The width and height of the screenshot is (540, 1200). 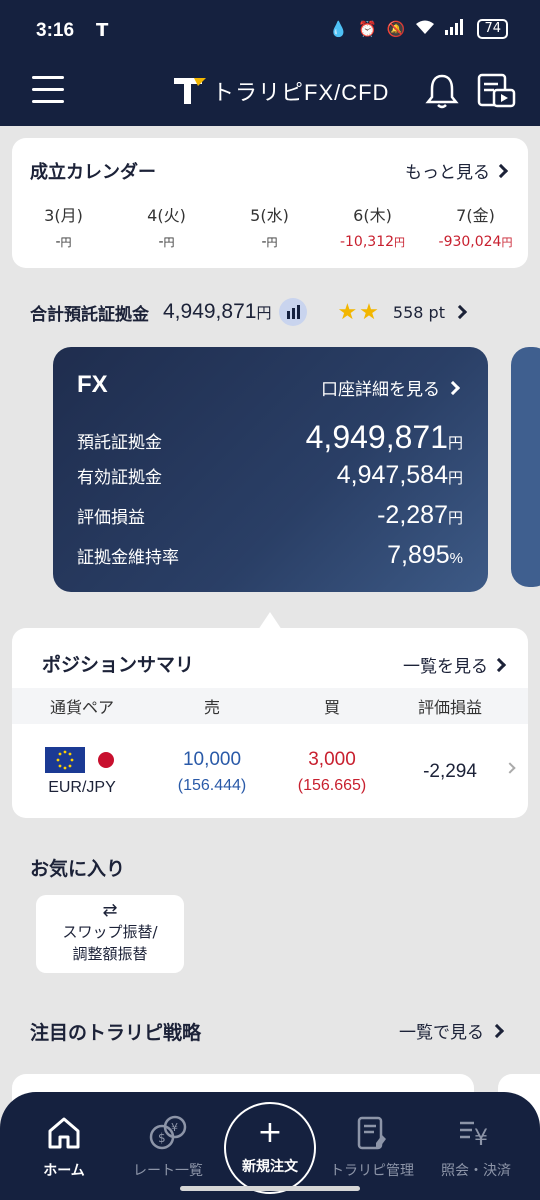 I want to click on video-report-icon, so click(x=497, y=93).